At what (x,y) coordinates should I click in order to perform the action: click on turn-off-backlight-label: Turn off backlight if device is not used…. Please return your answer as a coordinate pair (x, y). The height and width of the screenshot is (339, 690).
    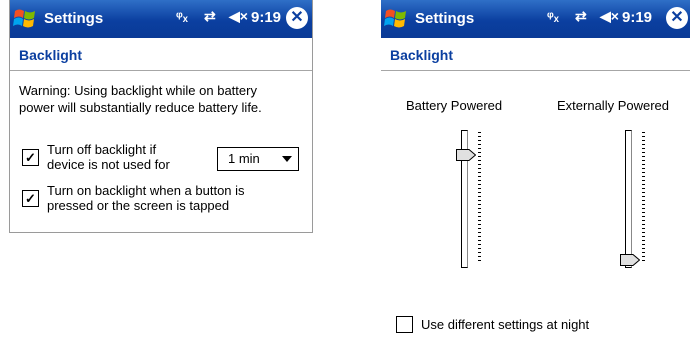
    Looking at the image, I should click on (108, 157).